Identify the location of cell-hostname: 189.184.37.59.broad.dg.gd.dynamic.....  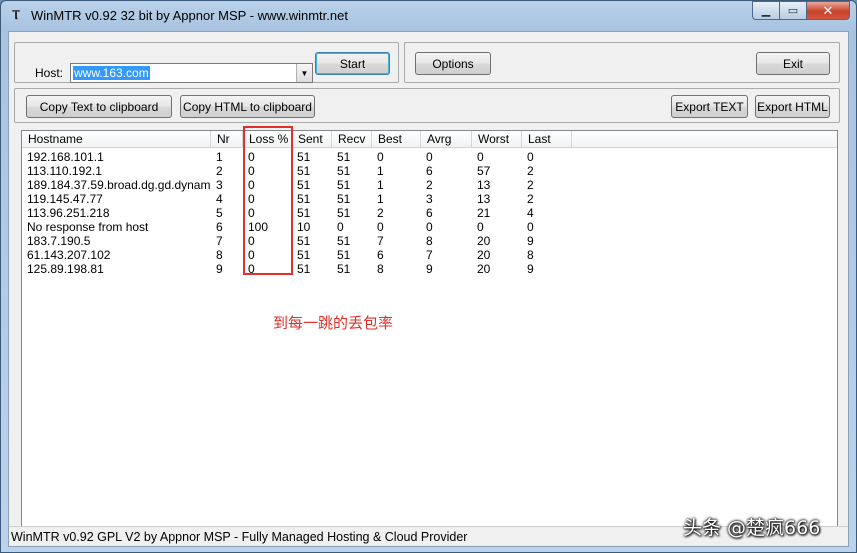
(119, 185).